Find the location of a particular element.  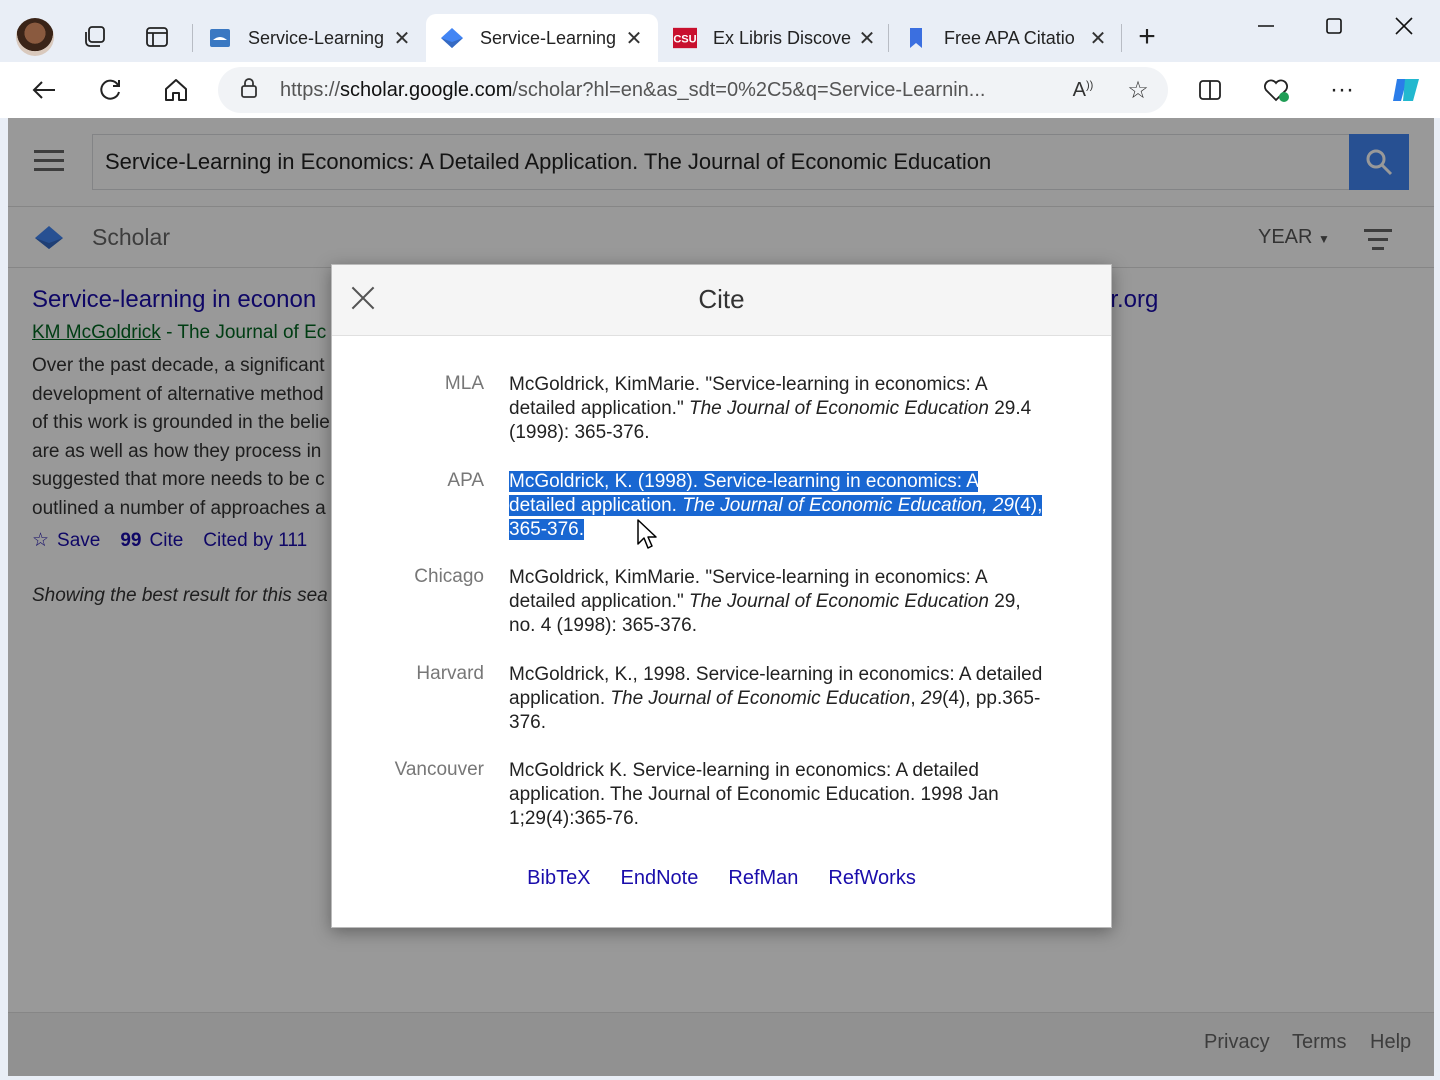

citation-style-label: Chicago is located at coordinates (449, 576).